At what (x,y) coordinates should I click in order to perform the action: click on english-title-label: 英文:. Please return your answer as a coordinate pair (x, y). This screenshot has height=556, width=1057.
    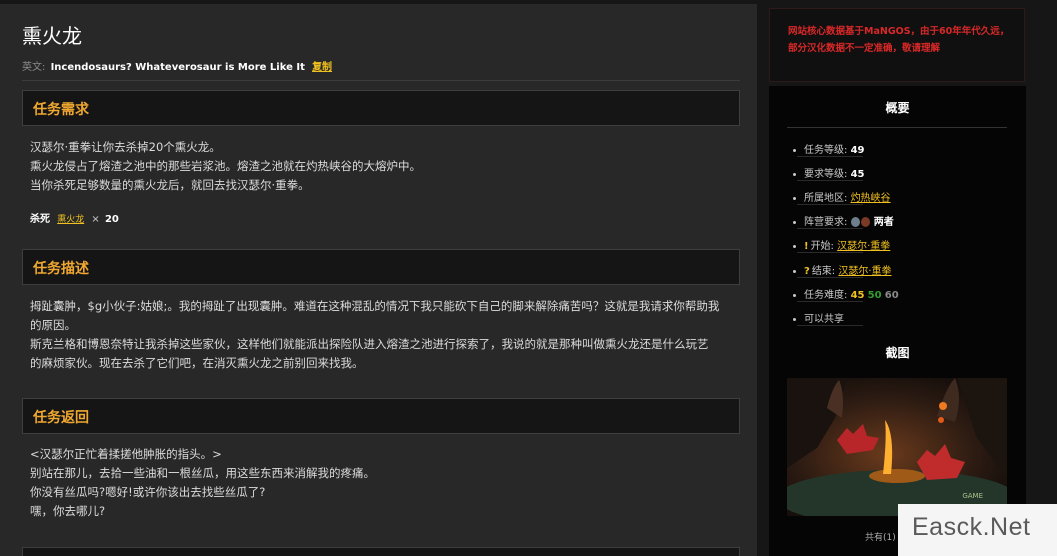
    Looking at the image, I should click on (34, 67).